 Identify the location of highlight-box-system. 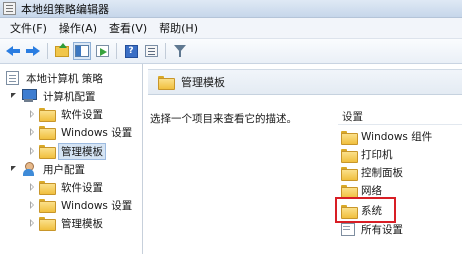
(365, 210).